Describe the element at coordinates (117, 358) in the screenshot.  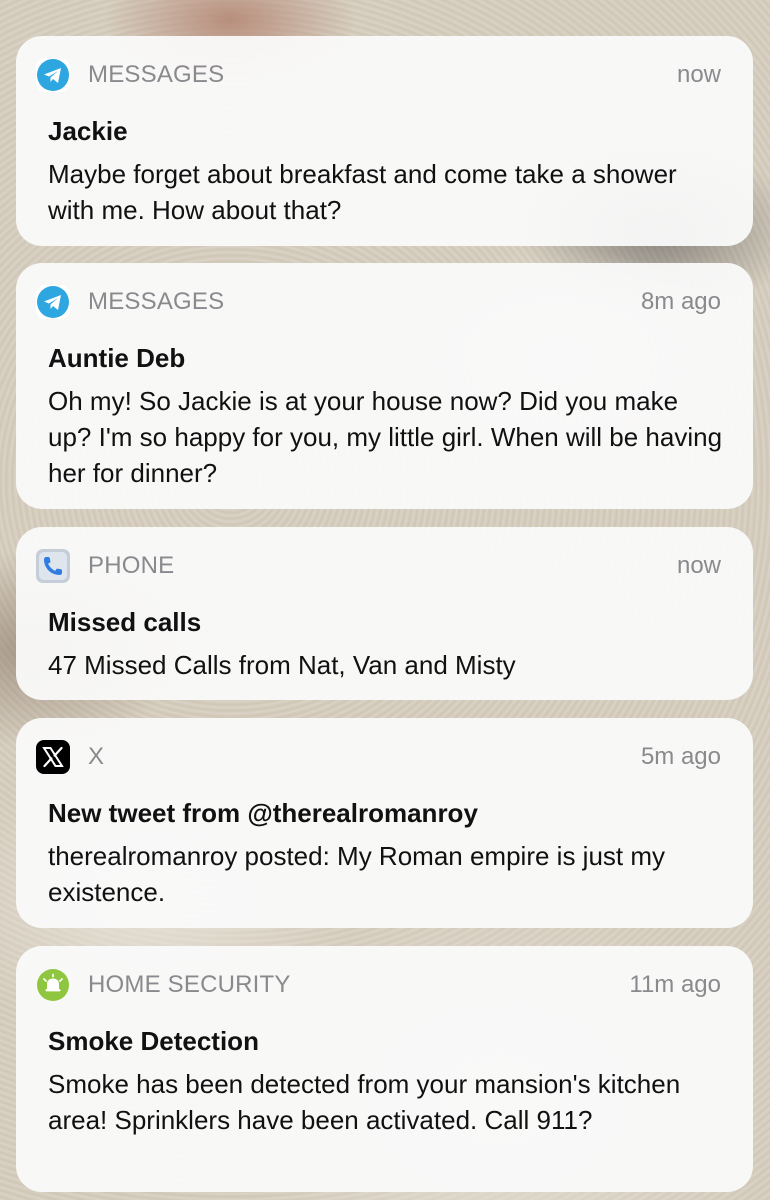
I see `notification-title: Auntie Deb` at that location.